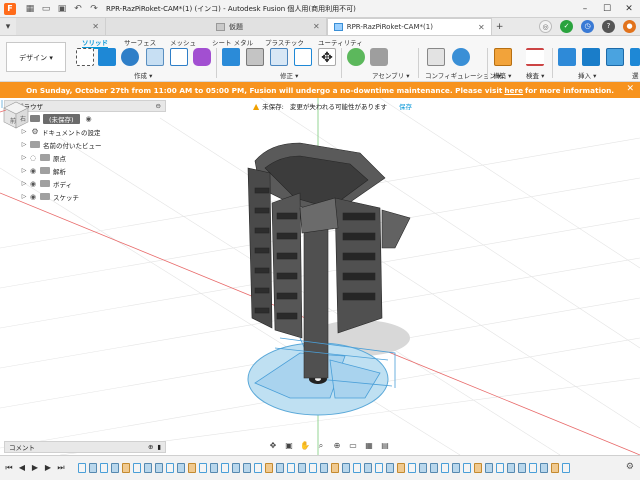 The height and width of the screenshot is (480, 640). What do you see at coordinates (405, 106) in the screenshot?
I see `save-link: 保存` at bounding box center [405, 106].